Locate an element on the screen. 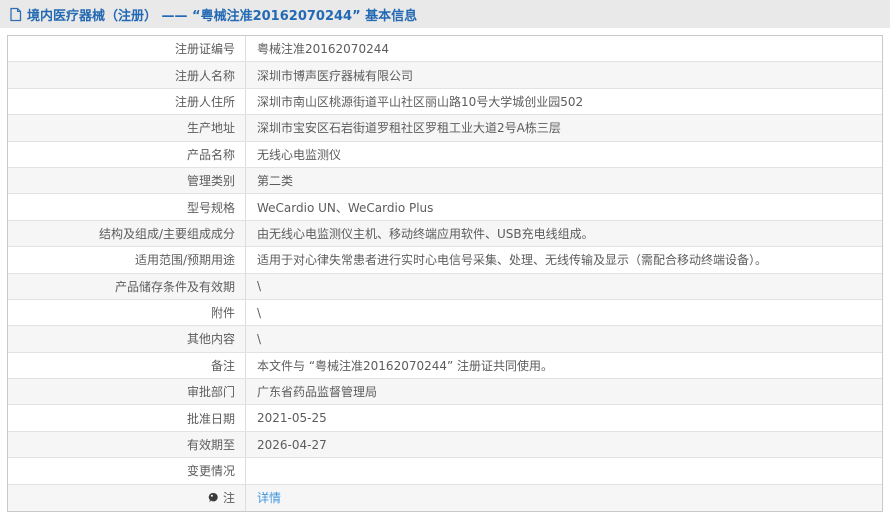 This screenshot has width=890, height=512. row-label-text: 注册人名称 is located at coordinates (204, 75).